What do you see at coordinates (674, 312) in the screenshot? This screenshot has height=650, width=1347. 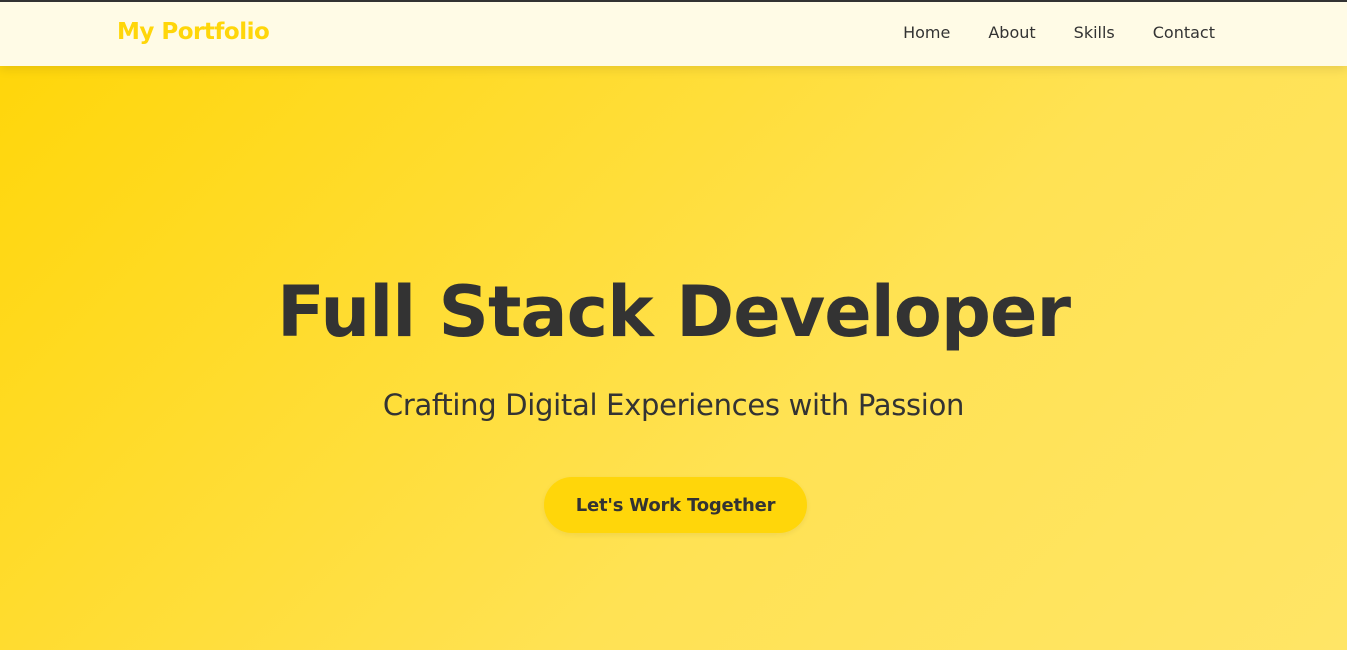 I see `hero-title: Full Stack Developer` at bounding box center [674, 312].